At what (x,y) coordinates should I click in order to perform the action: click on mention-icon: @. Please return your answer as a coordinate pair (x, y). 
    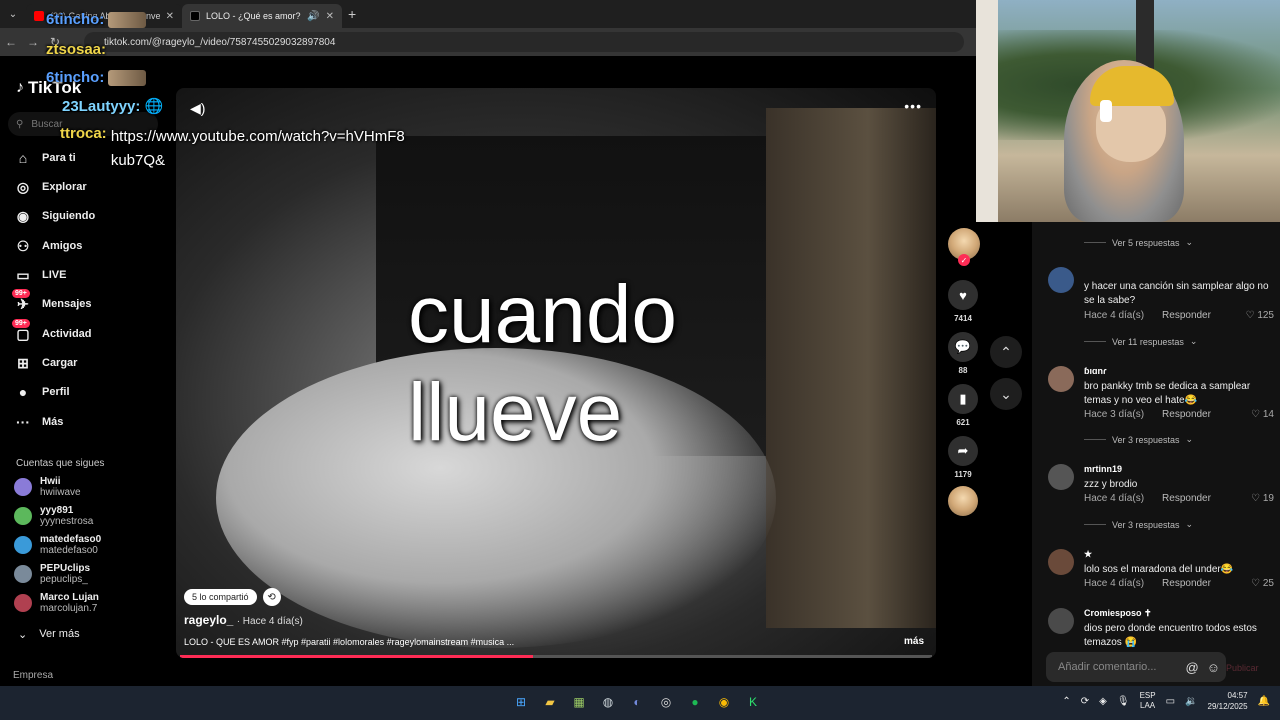
    Looking at the image, I should click on (1192, 667).